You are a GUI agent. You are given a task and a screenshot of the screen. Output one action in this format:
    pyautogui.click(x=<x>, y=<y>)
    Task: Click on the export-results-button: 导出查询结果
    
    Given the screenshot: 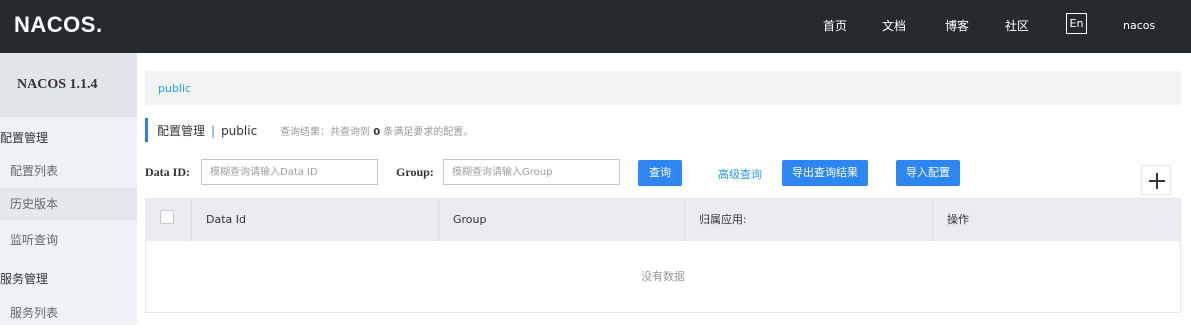 What is the action you would take?
    pyautogui.click(x=825, y=173)
    